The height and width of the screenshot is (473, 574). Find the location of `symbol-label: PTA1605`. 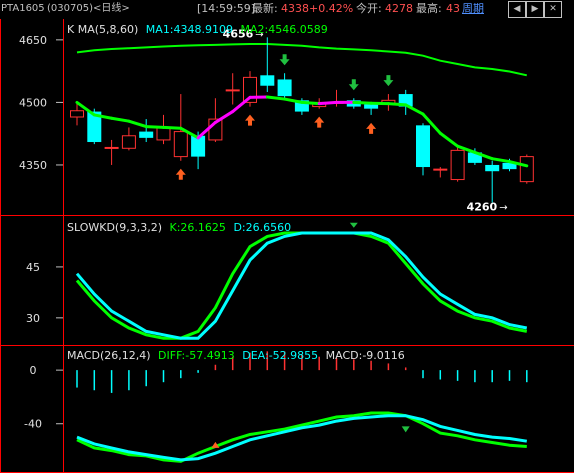

symbol-label: PTA1605 is located at coordinates (23, 8).